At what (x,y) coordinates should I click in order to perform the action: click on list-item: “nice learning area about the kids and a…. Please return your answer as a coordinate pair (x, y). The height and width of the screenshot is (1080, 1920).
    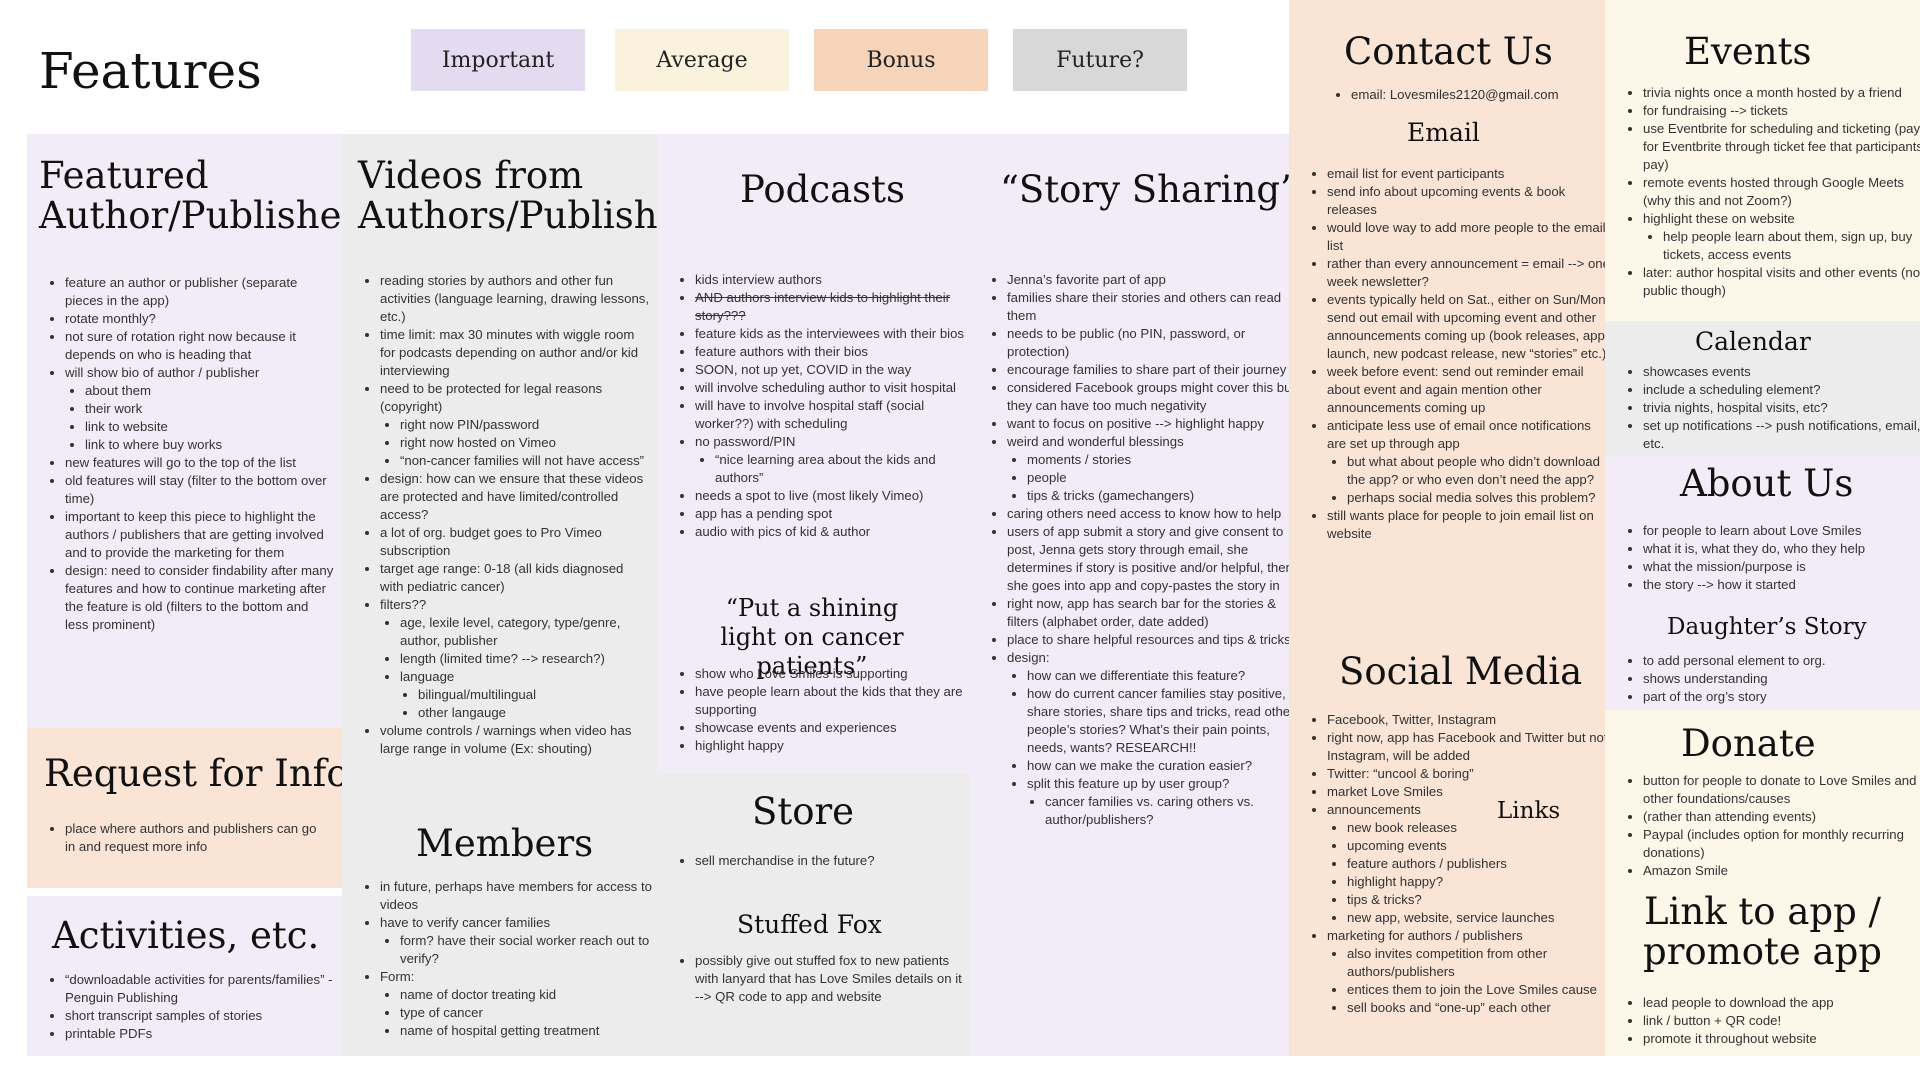
    Looking at the image, I should click on (846, 469).